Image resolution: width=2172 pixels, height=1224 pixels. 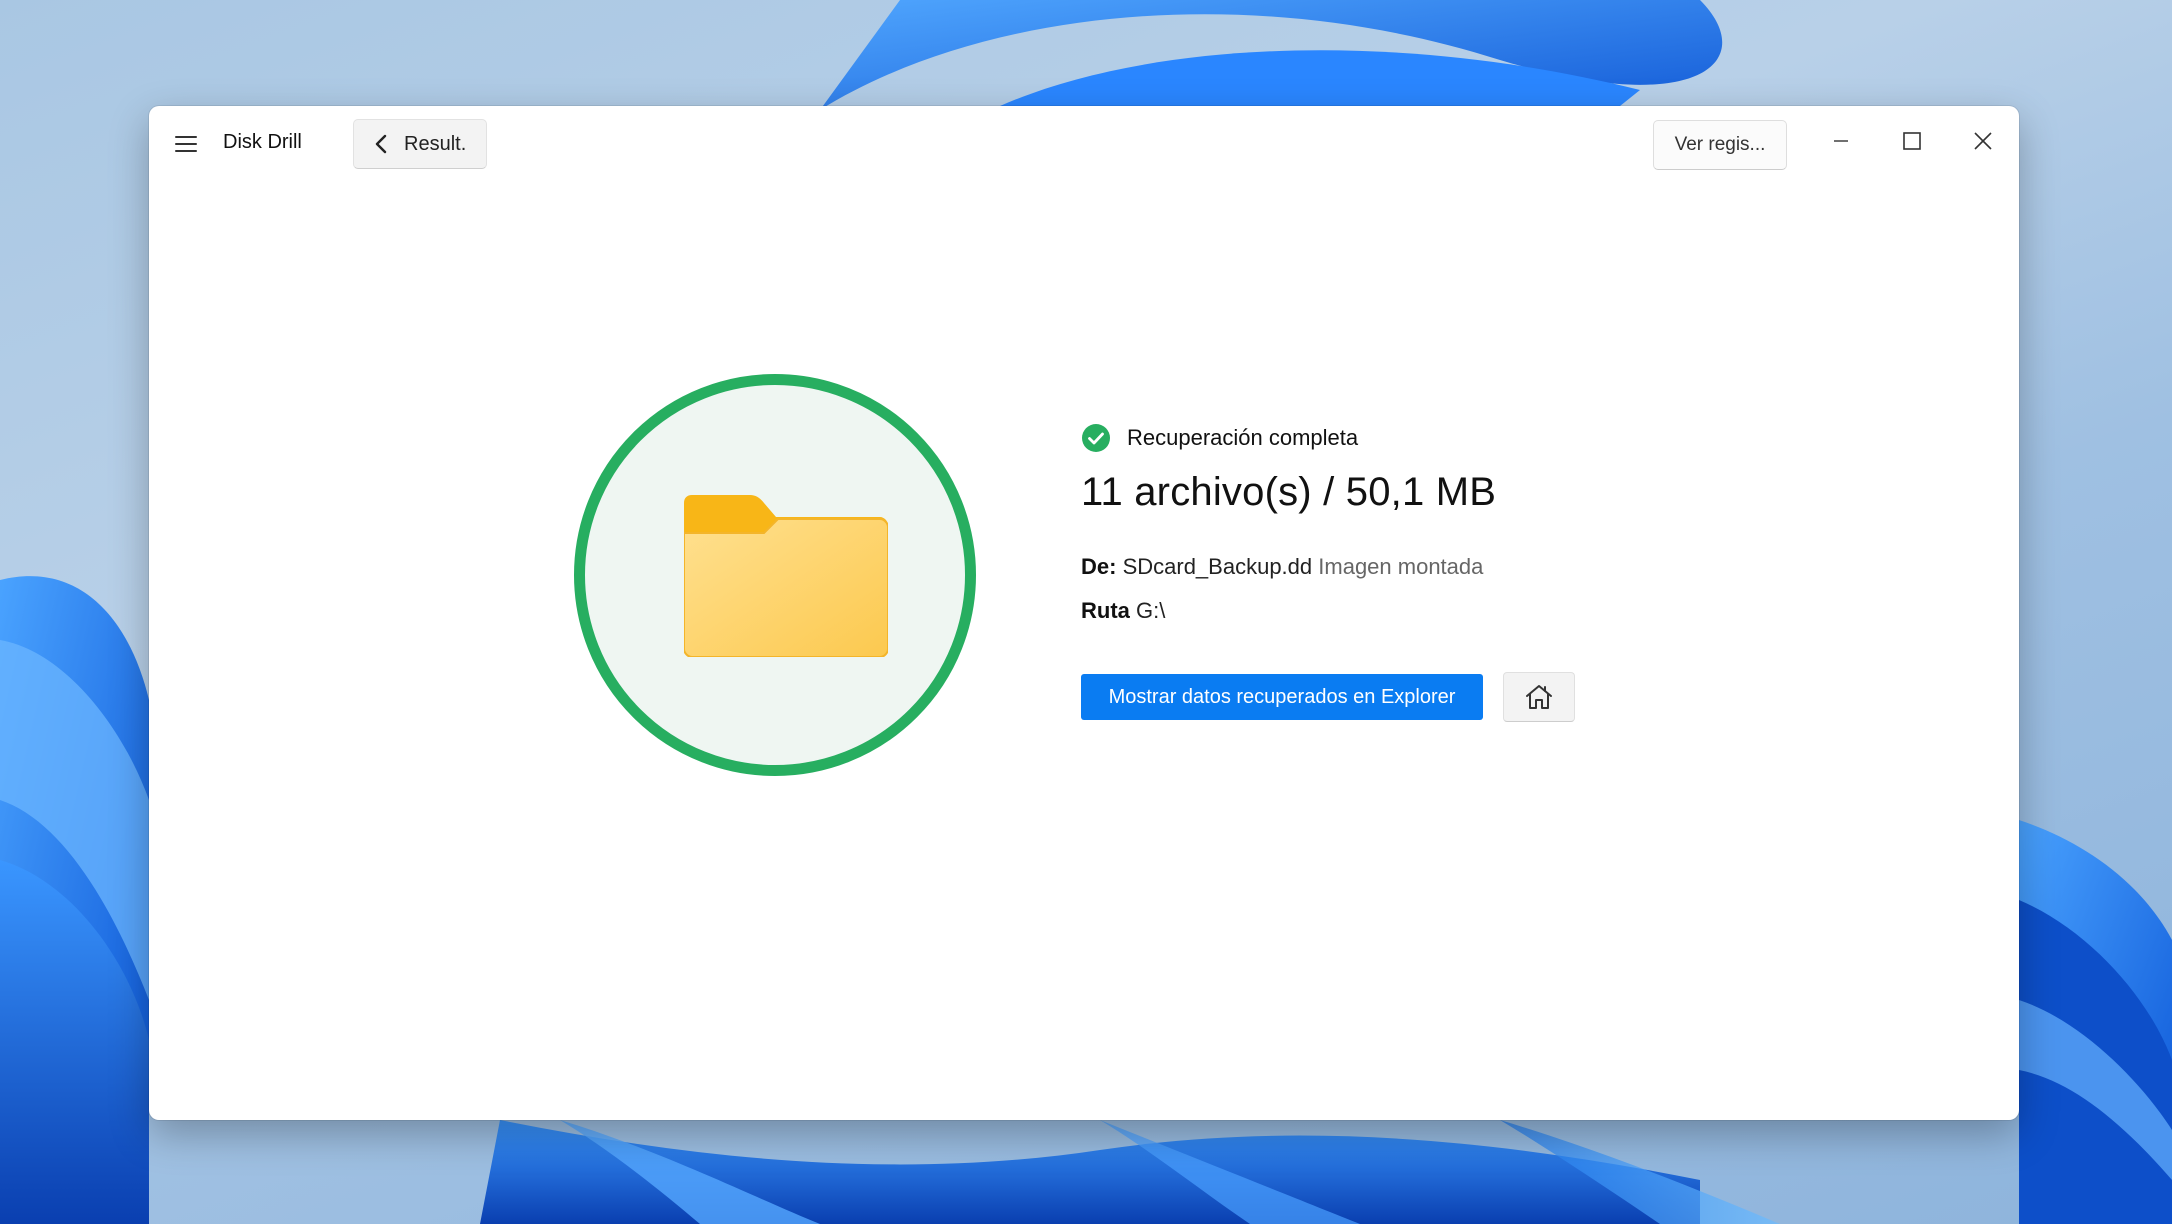 What do you see at coordinates (1105, 610) in the screenshot?
I see `path-label: Ruta` at bounding box center [1105, 610].